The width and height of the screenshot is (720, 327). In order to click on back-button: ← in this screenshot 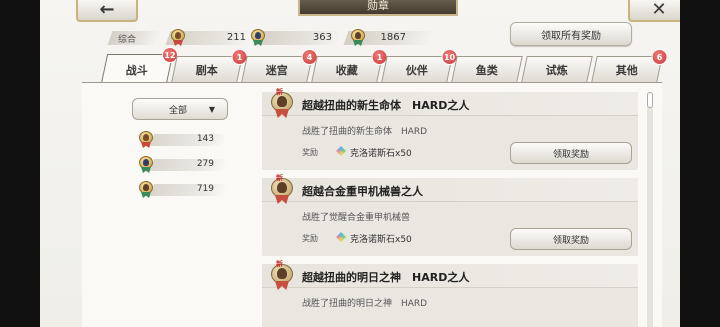, I will do `click(107, 11)`.